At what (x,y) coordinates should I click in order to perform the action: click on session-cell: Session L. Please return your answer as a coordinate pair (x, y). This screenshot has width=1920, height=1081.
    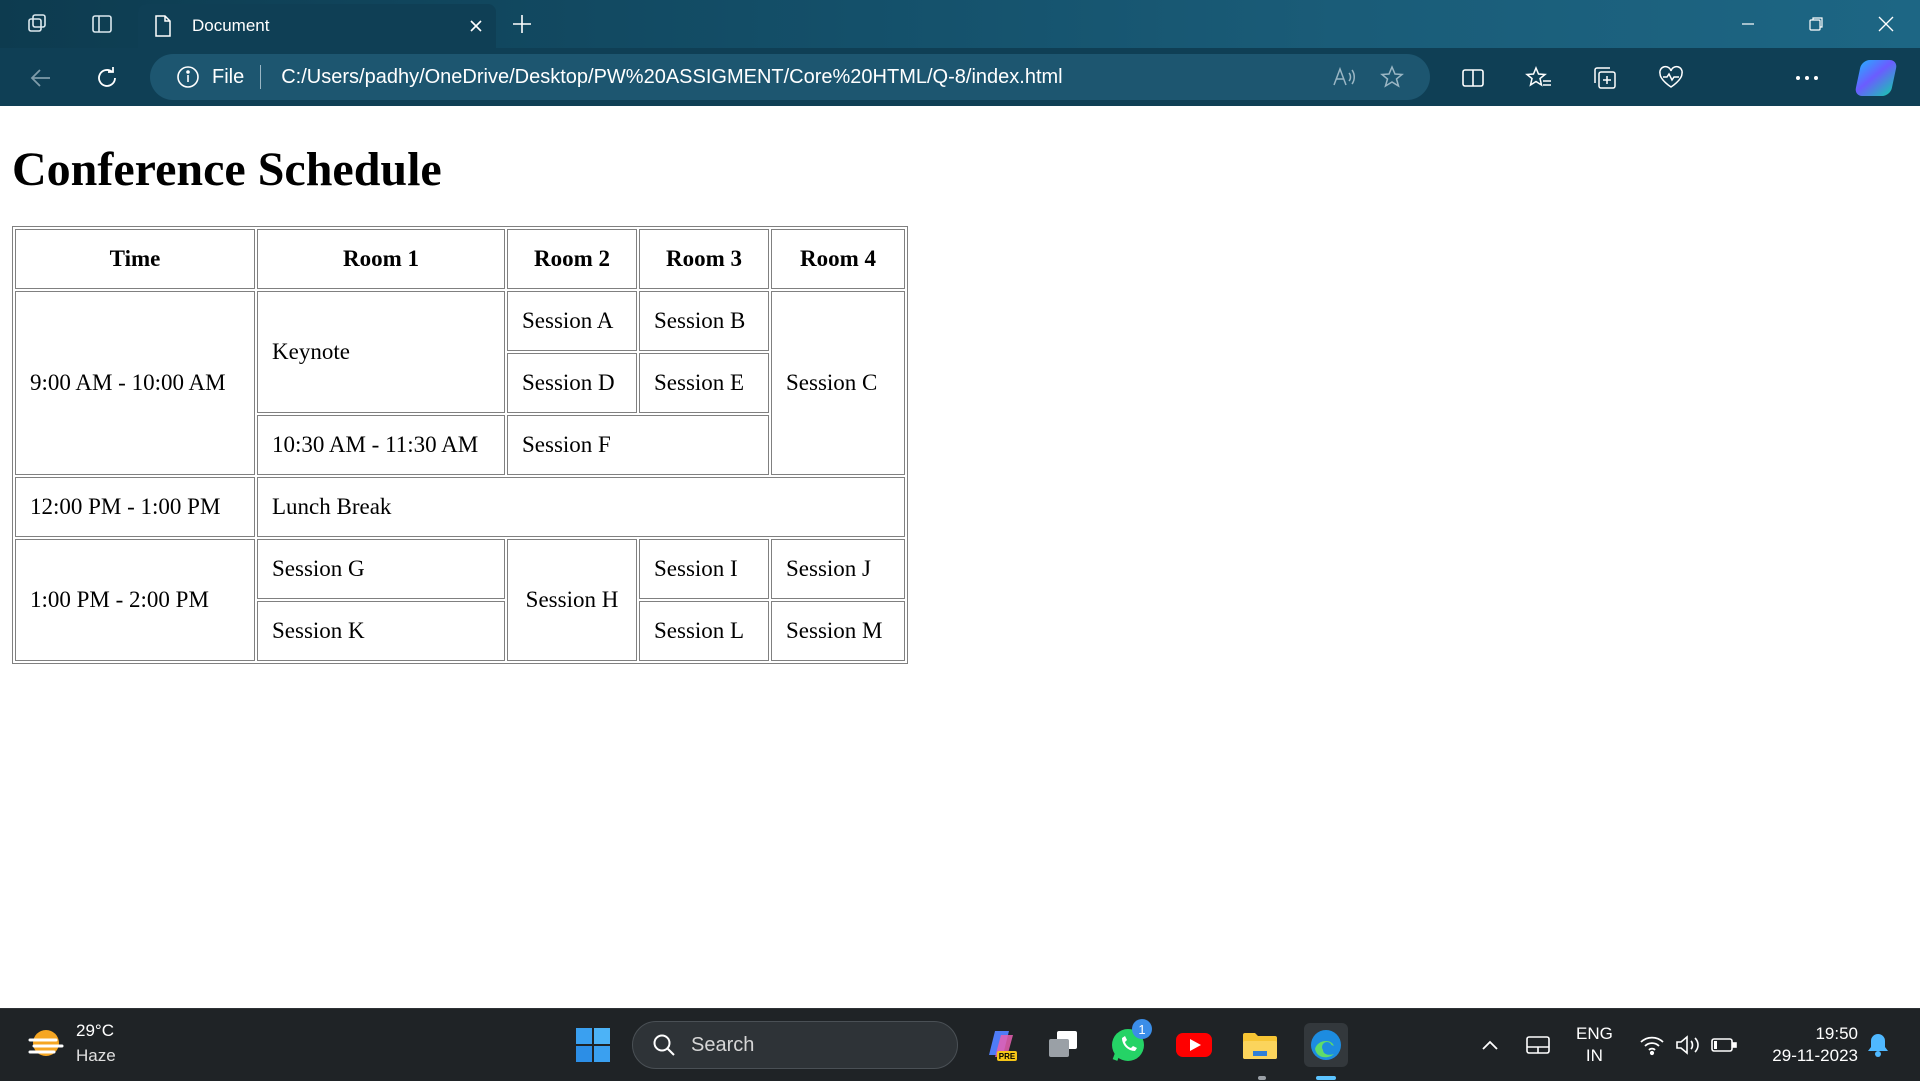
    Looking at the image, I should click on (704, 631).